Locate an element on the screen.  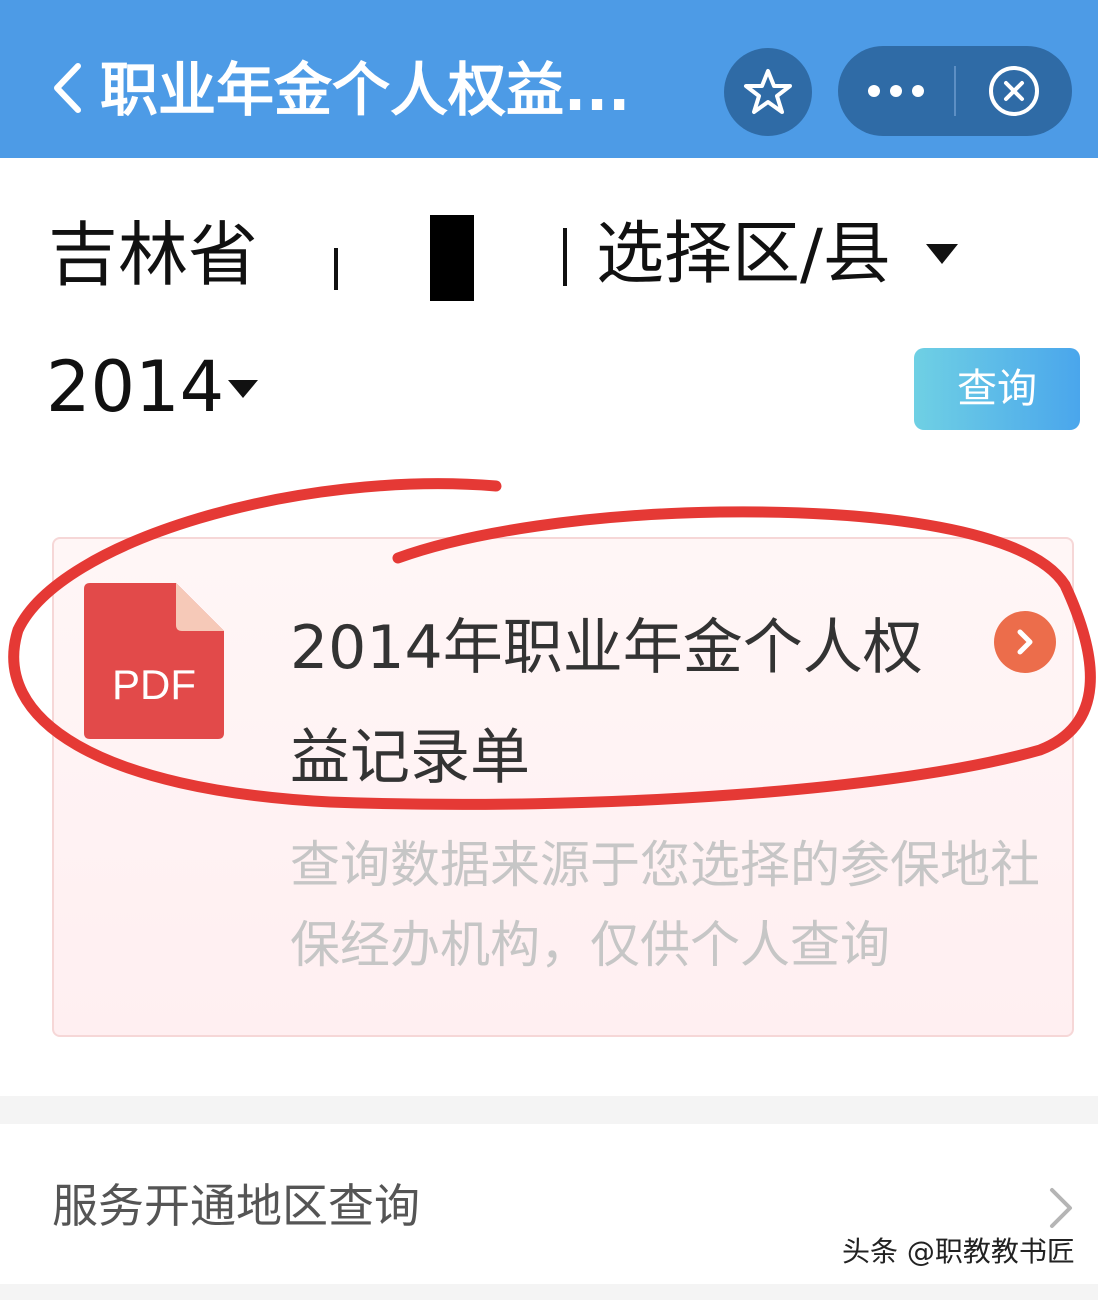
chevron-right-icon is located at coordinates (1061, 1208).